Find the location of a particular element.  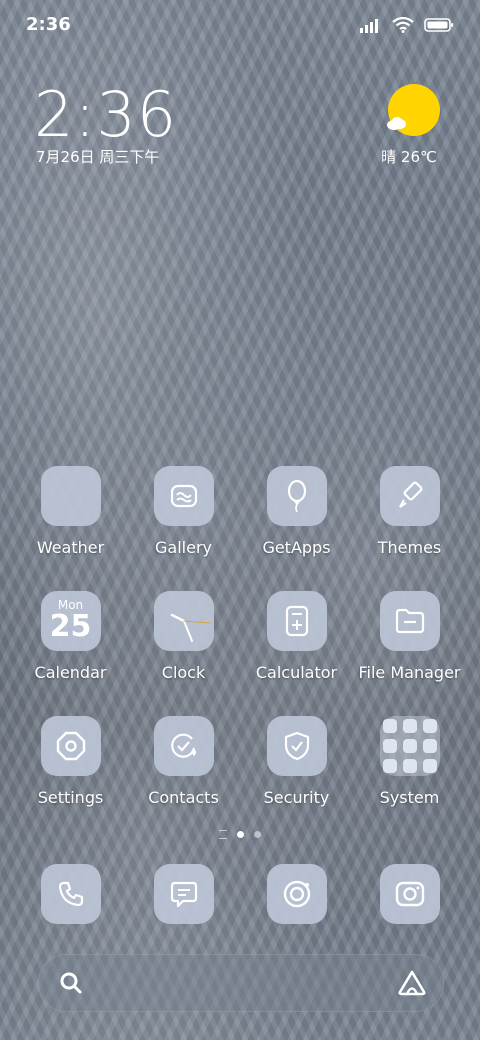

status-bar: 2:36 is located at coordinates (240, 25).